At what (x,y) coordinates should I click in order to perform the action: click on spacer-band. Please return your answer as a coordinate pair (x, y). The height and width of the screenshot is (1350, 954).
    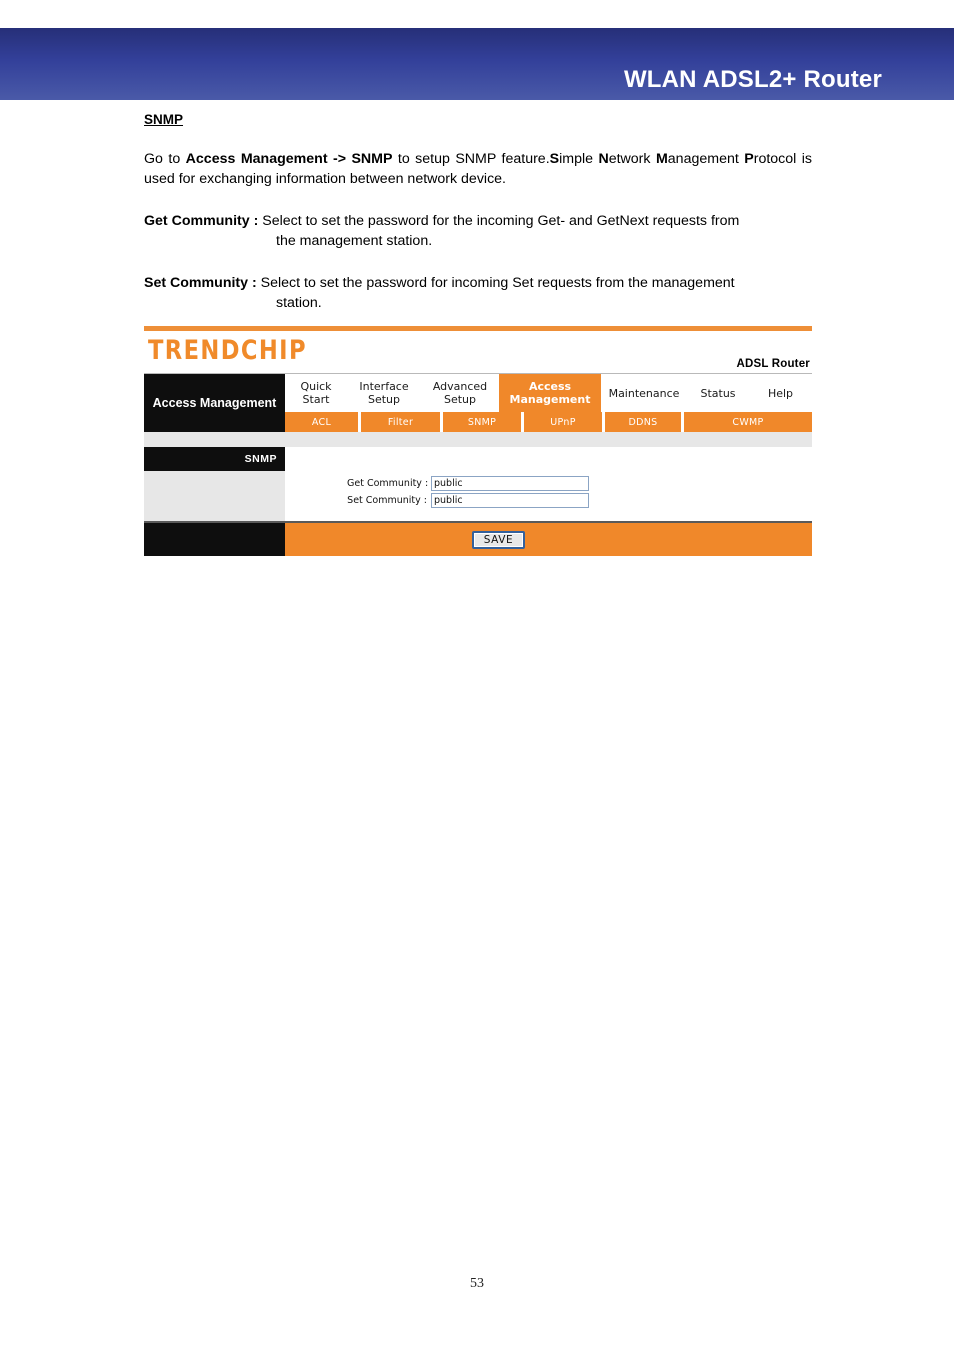
    Looking at the image, I should click on (478, 439).